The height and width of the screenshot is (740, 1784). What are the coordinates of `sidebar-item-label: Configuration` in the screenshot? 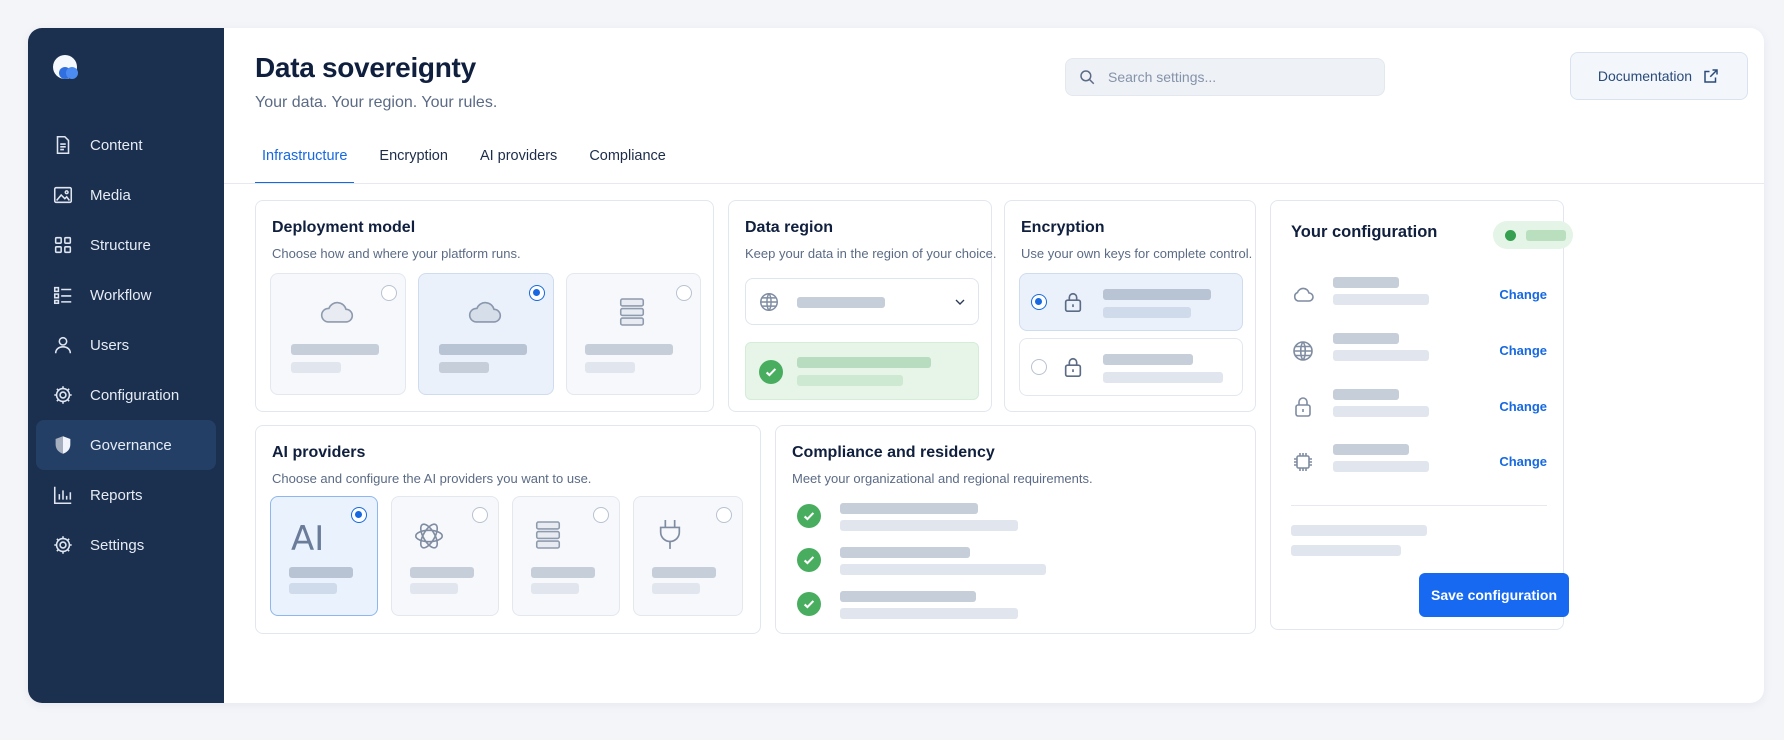 It's located at (135, 395).